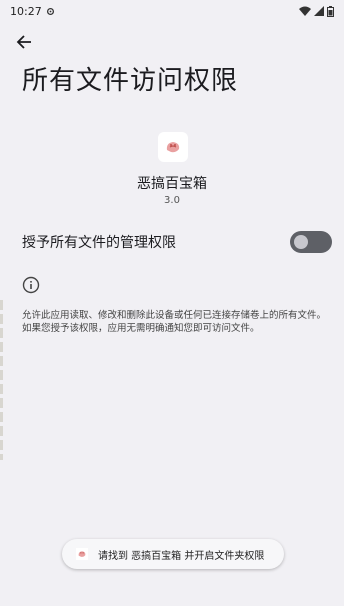 The image size is (344, 606). I want to click on status-right, so click(316, 11).